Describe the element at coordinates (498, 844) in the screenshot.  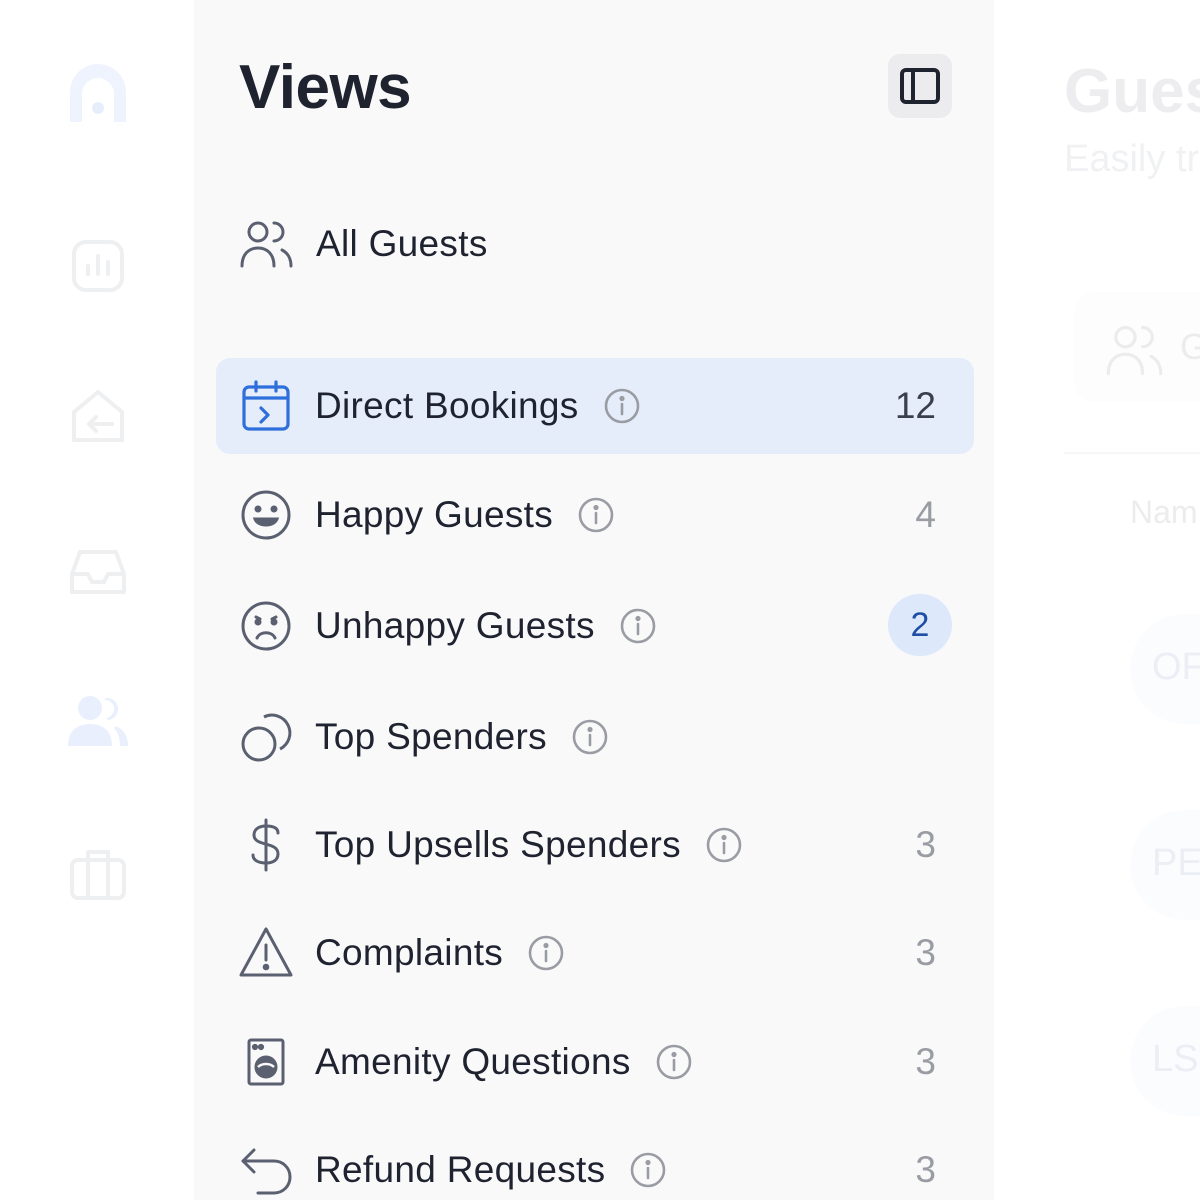
I see `view-label: Top Upsells Spenders` at that location.